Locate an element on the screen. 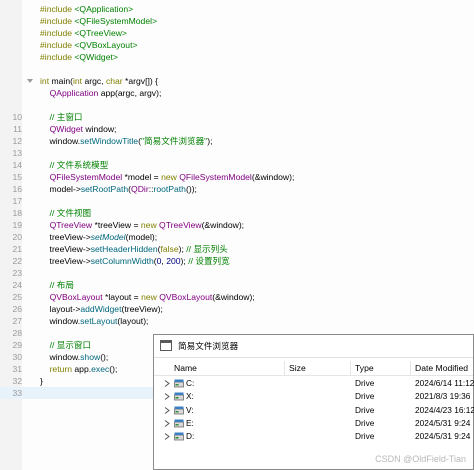 This screenshot has height=470, width=474. code-line: #include <QTreeView> is located at coordinates (237, 33).